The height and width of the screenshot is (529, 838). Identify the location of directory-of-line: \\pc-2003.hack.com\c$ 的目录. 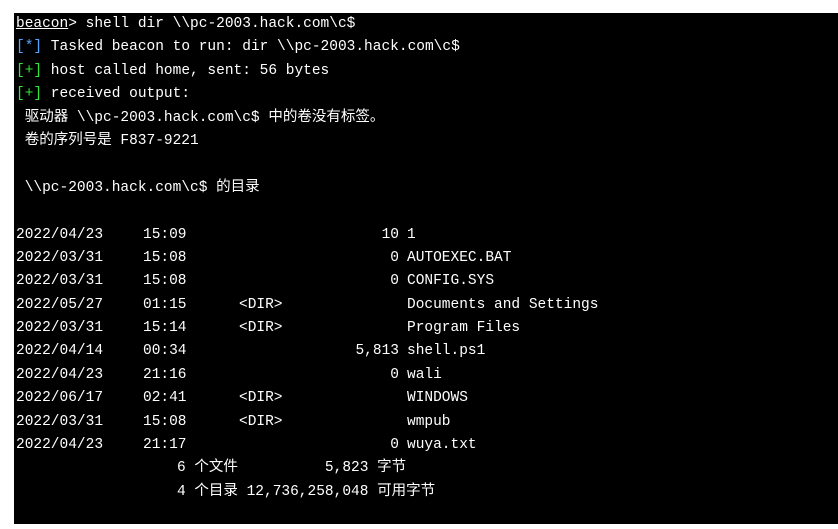
(138, 187).